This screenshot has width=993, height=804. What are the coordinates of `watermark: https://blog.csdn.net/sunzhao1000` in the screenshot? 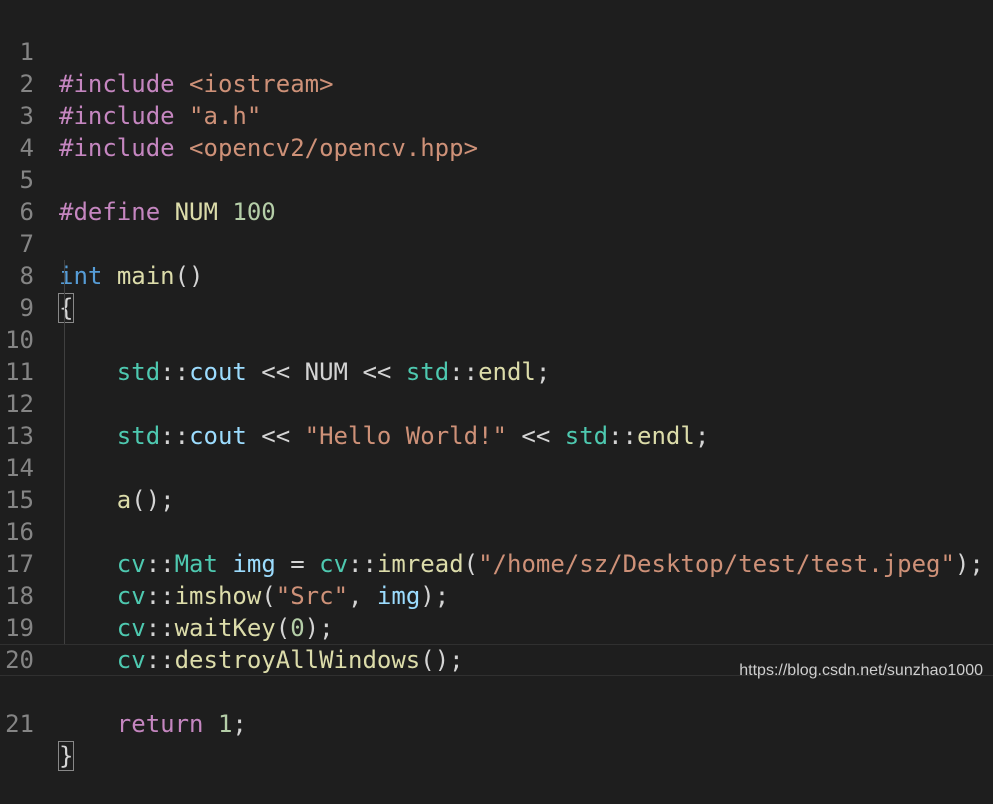 It's located at (861, 670).